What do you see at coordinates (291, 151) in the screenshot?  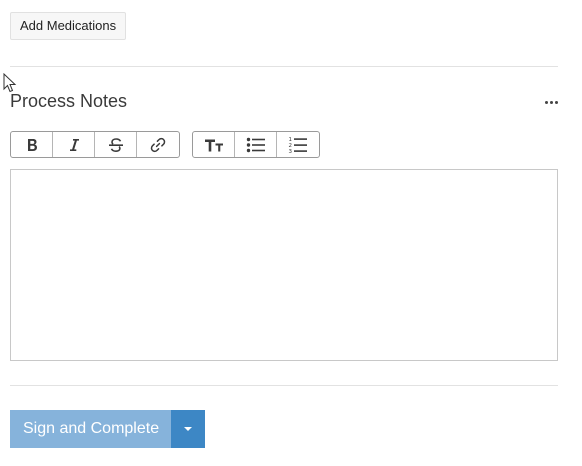 I see `svg-text: 3` at bounding box center [291, 151].